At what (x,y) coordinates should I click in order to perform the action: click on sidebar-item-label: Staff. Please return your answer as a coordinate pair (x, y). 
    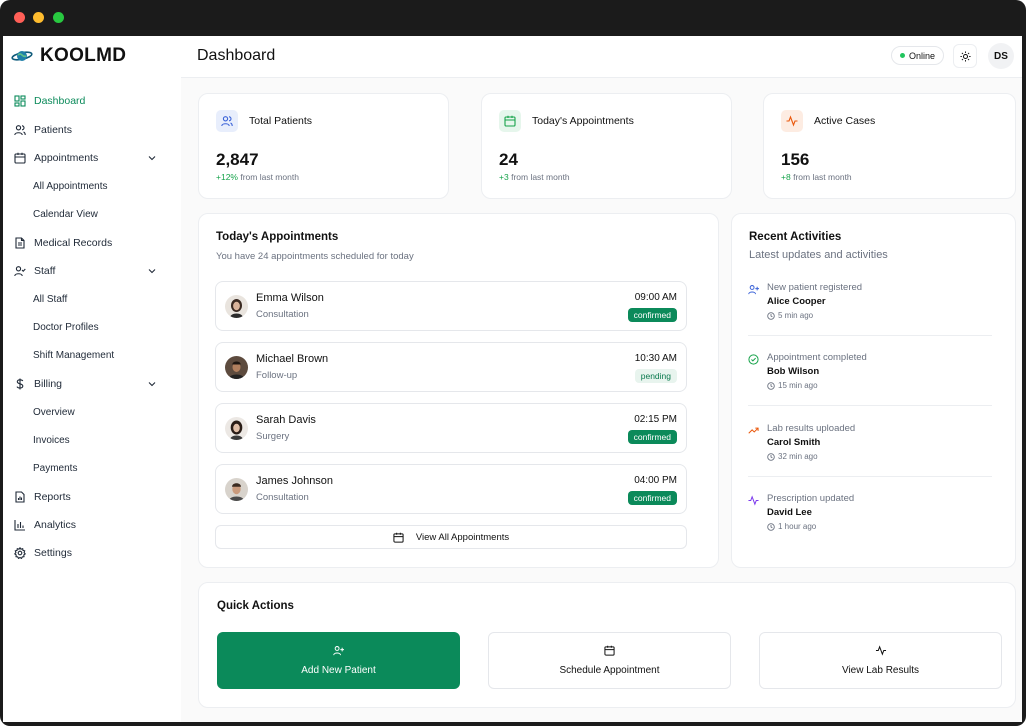
    Looking at the image, I should click on (45, 271).